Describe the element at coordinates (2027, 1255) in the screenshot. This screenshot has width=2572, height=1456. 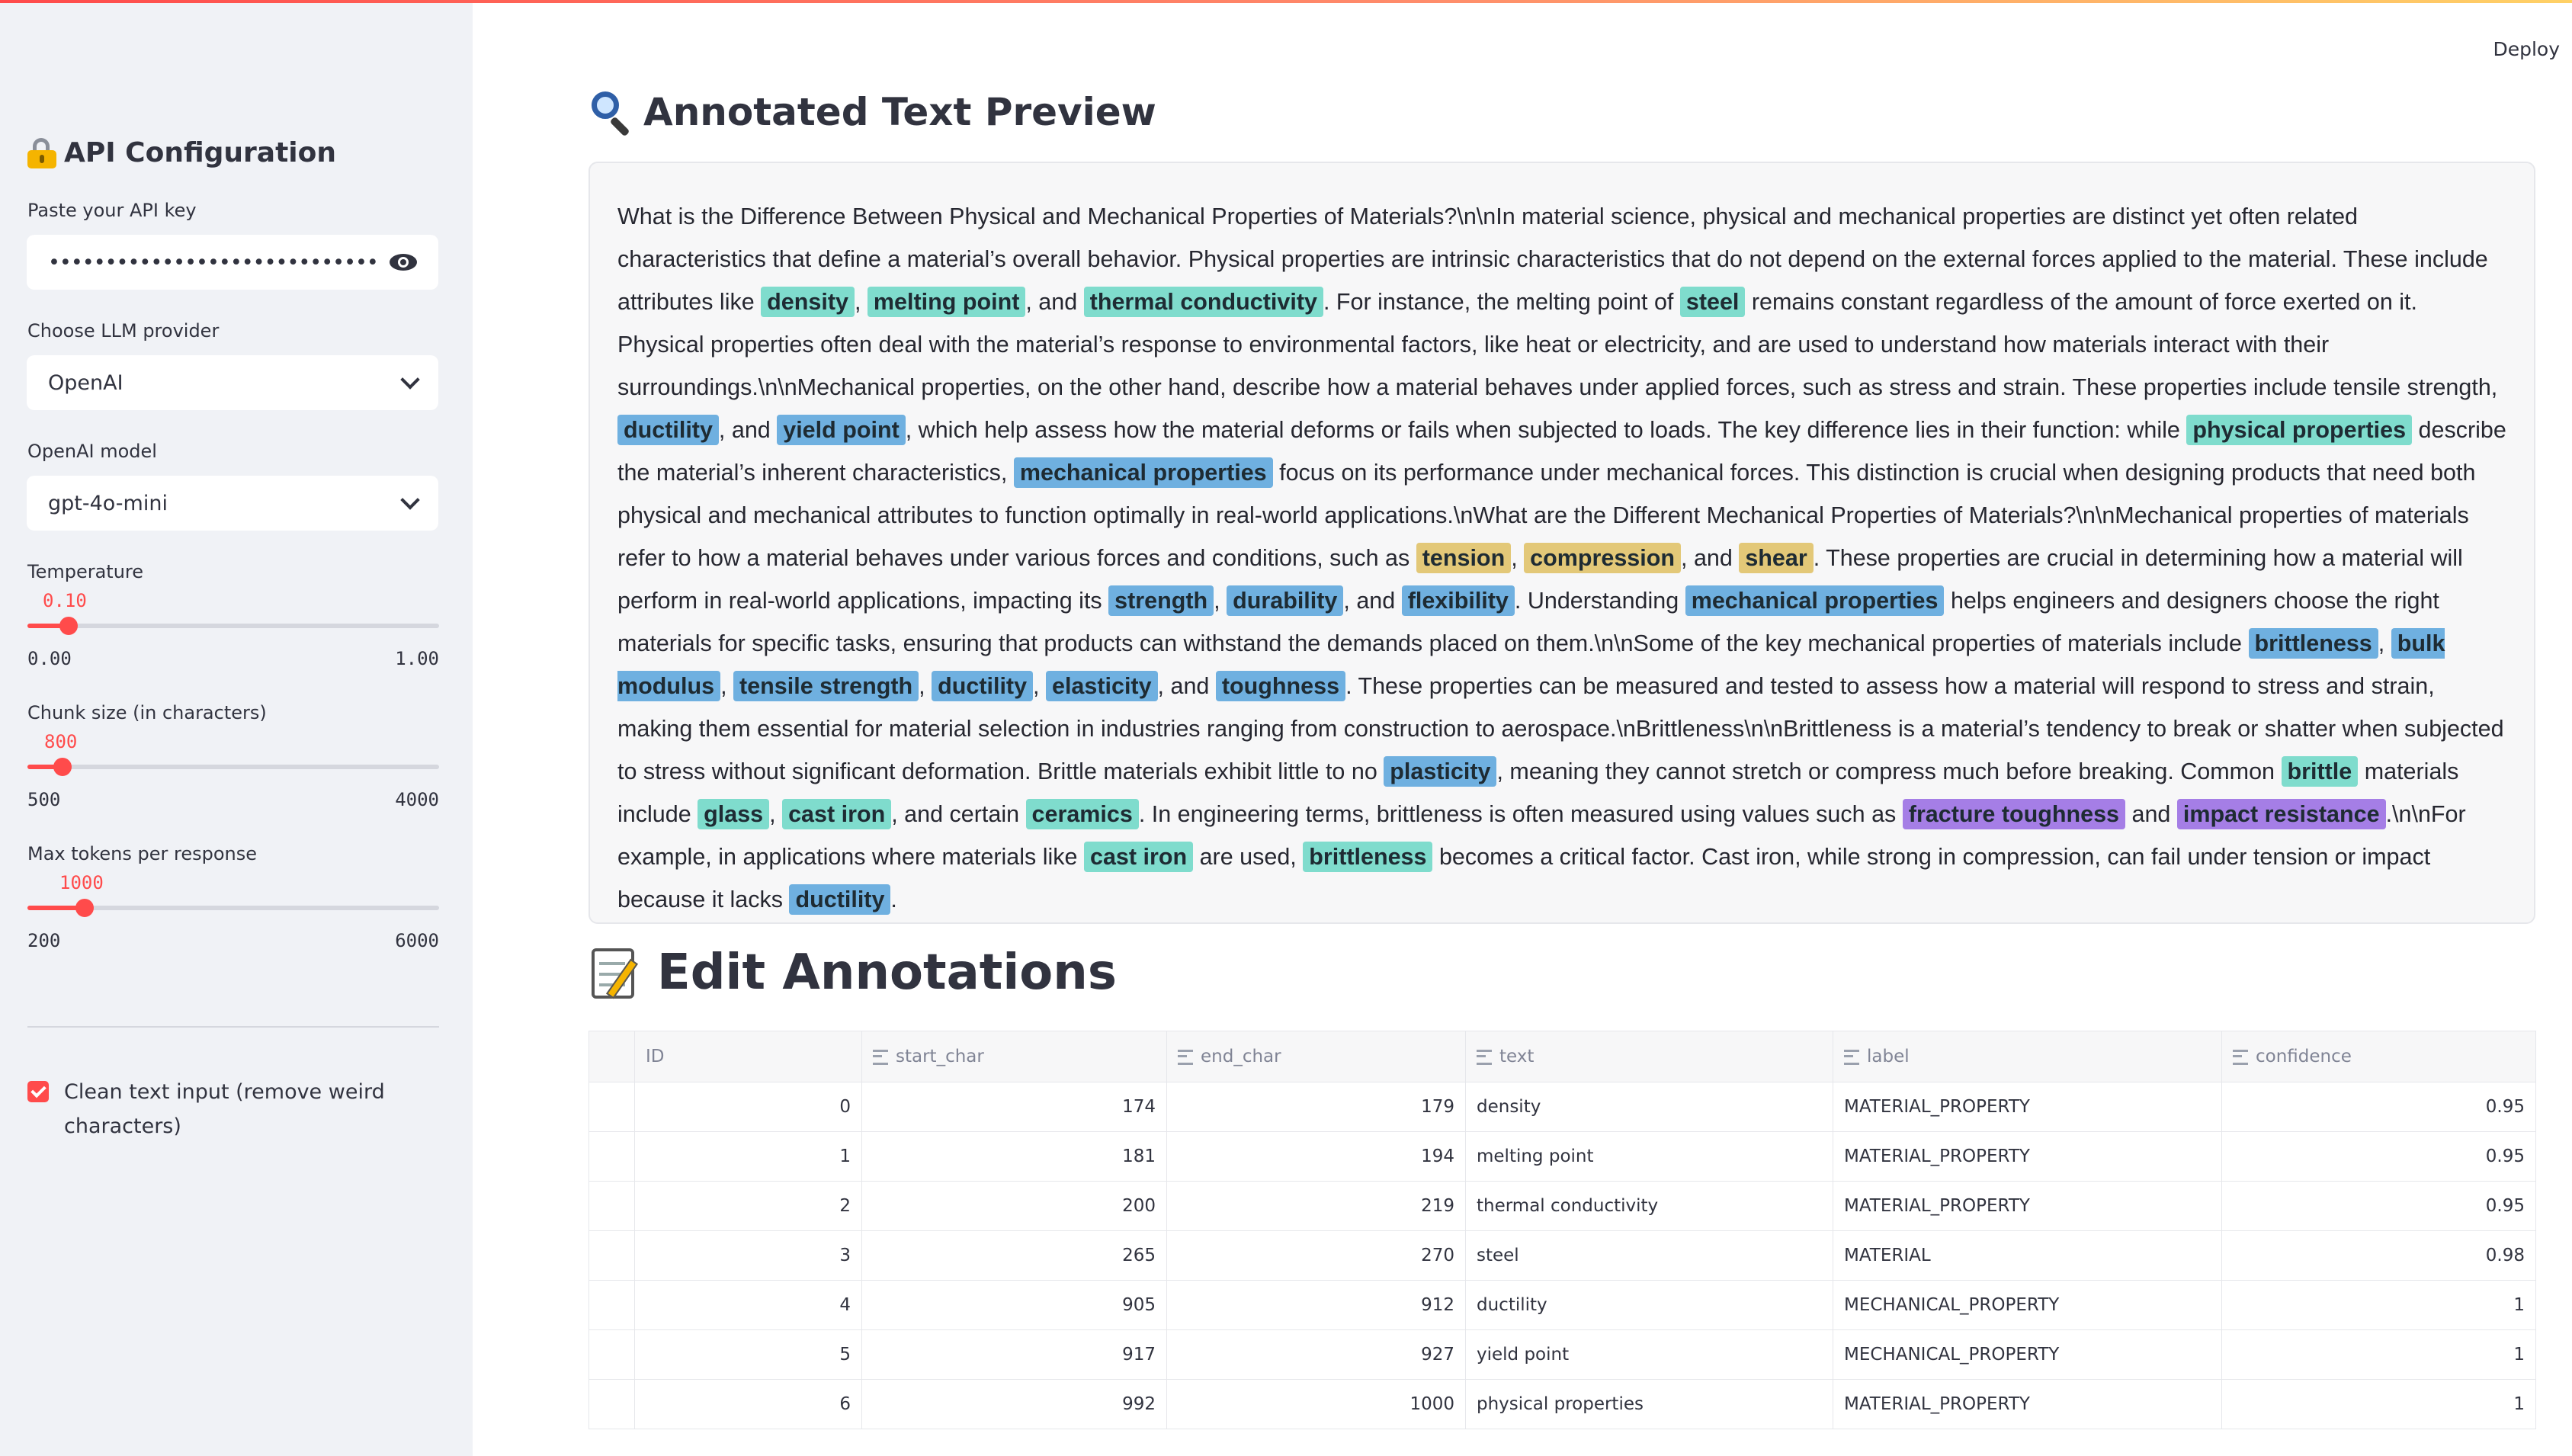
I see `table-cell: MATERIAL` at that location.